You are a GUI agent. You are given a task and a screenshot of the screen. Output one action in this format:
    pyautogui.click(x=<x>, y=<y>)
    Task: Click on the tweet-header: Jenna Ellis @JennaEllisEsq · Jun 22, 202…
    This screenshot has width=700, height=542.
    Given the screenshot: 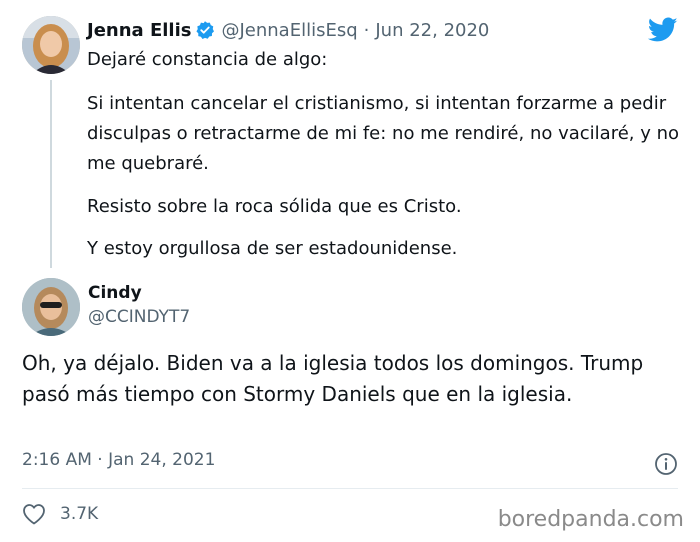 What is the action you would take?
    pyautogui.click(x=288, y=30)
    